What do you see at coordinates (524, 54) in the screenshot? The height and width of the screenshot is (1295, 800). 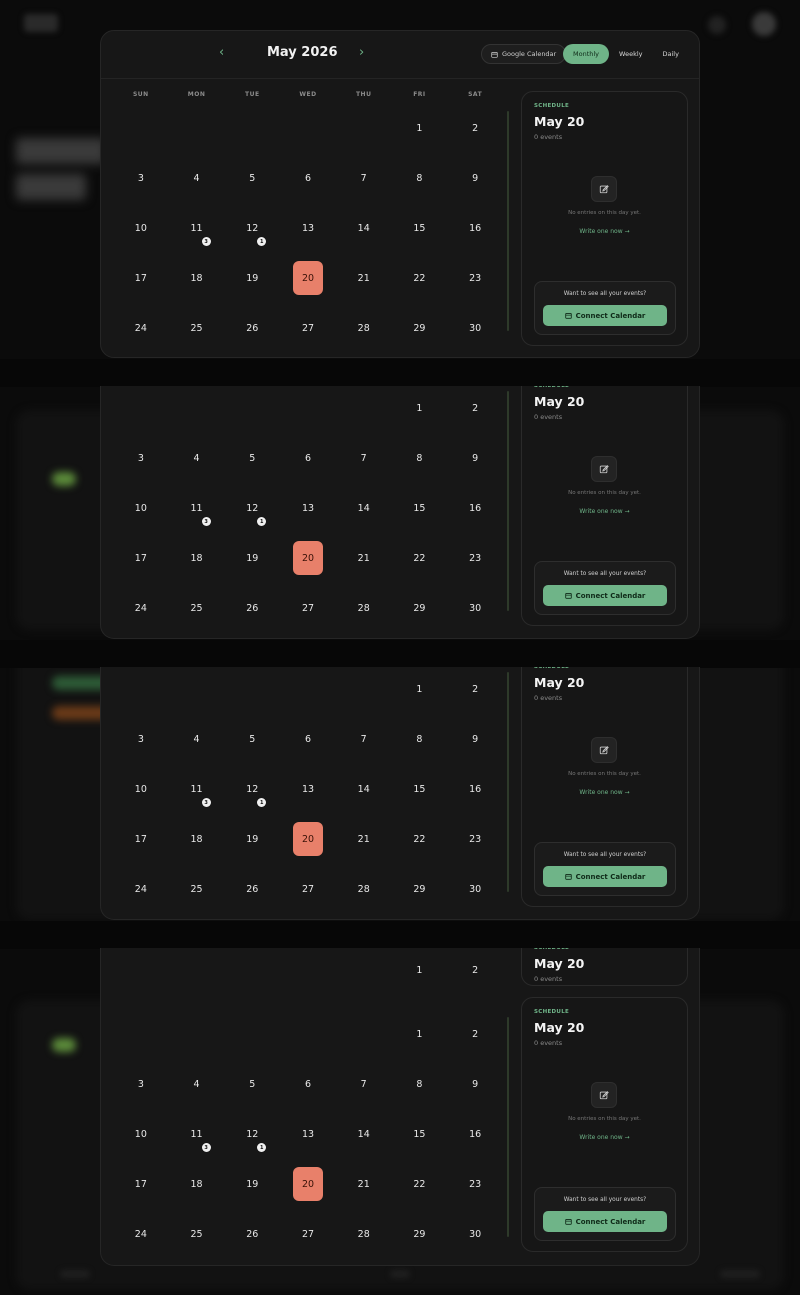 I see `google-calendar-button: Google Calendar` at bounding box center [524, 54].